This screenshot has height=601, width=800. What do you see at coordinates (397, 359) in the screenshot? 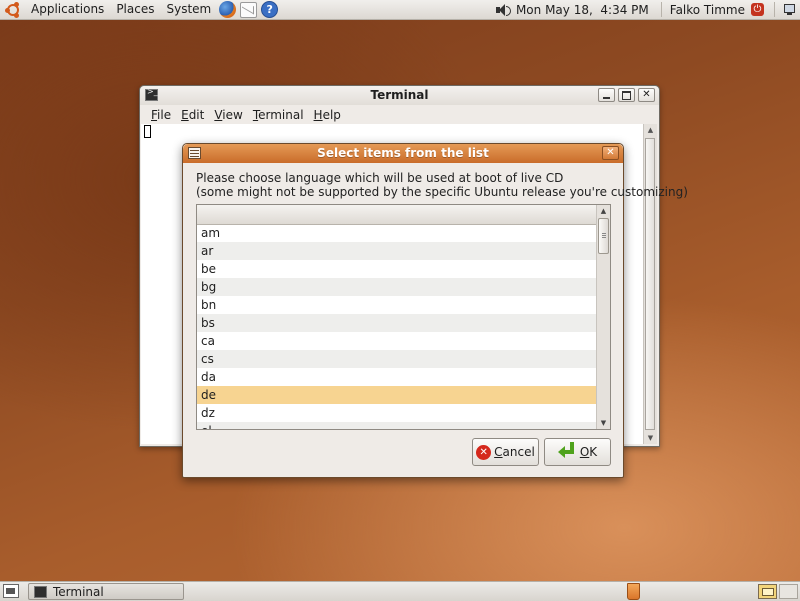
I see `list-item: cs` at bounding box center [397, 359].